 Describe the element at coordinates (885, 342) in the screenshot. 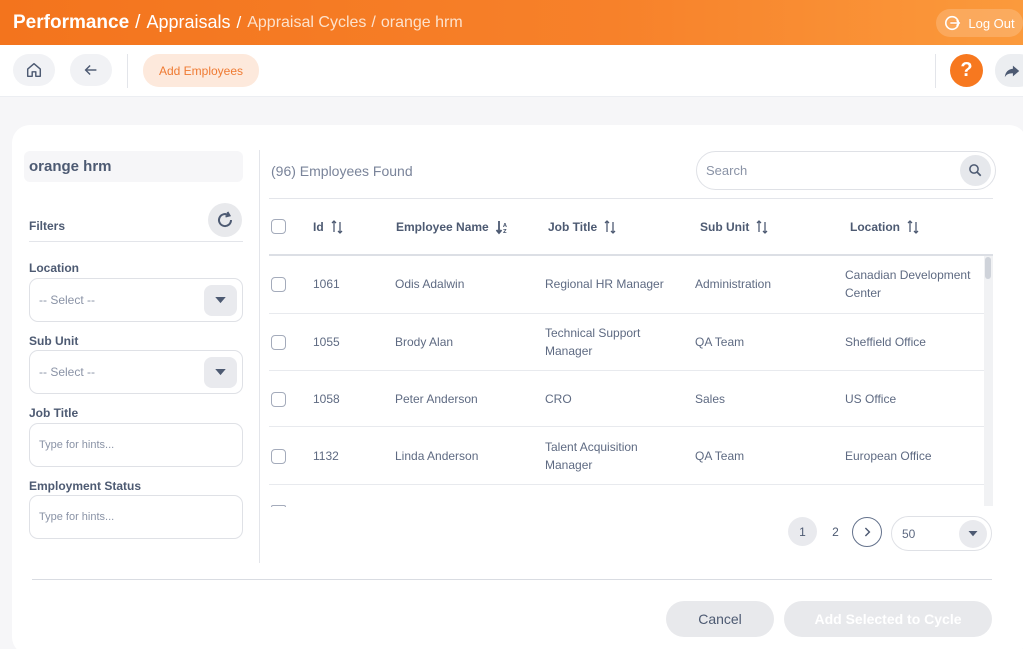

I see `cell-location: Sheffield Office` at that location.